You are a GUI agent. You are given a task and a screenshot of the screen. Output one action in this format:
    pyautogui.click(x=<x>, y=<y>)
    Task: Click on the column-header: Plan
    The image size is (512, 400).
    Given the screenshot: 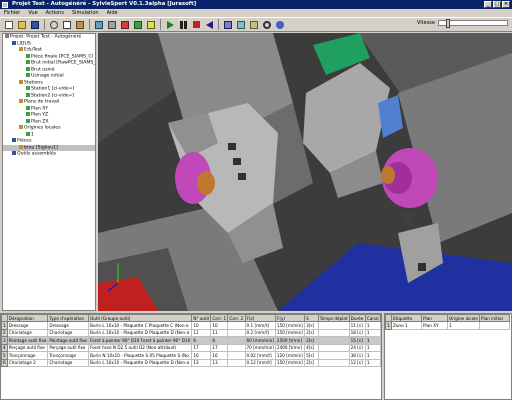 What is the action you would take?
    pyautogui.click(x=434, y=318)
    